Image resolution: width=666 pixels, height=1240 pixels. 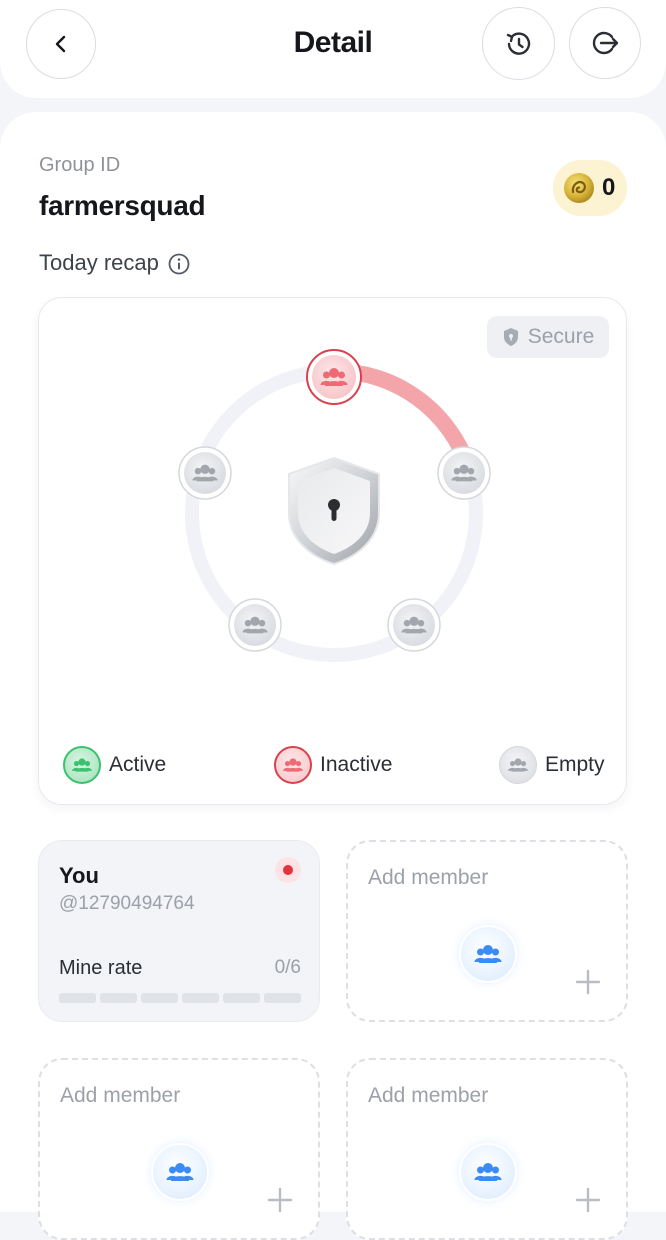 I want to click on member-card-you: You @12790494764 Mine rate 0/6, so click(x=179, y=931).